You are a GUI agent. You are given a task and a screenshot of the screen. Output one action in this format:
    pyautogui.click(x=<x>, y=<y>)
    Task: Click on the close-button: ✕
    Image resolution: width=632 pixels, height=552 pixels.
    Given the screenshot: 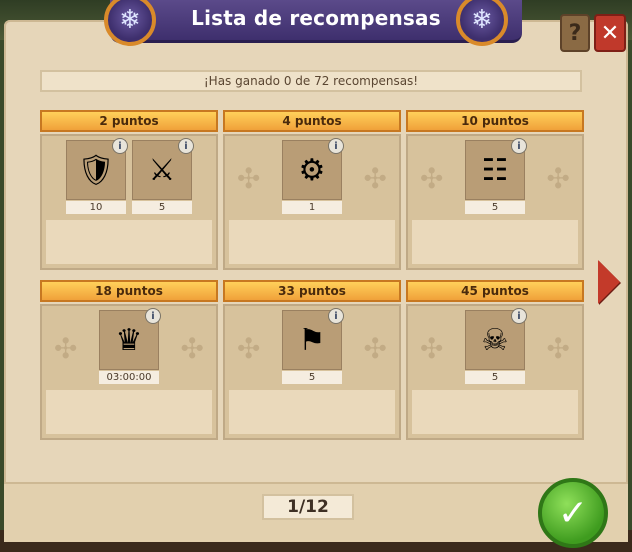 What is the action you would take?
    pyautogui.click(x=610, y=33)
    